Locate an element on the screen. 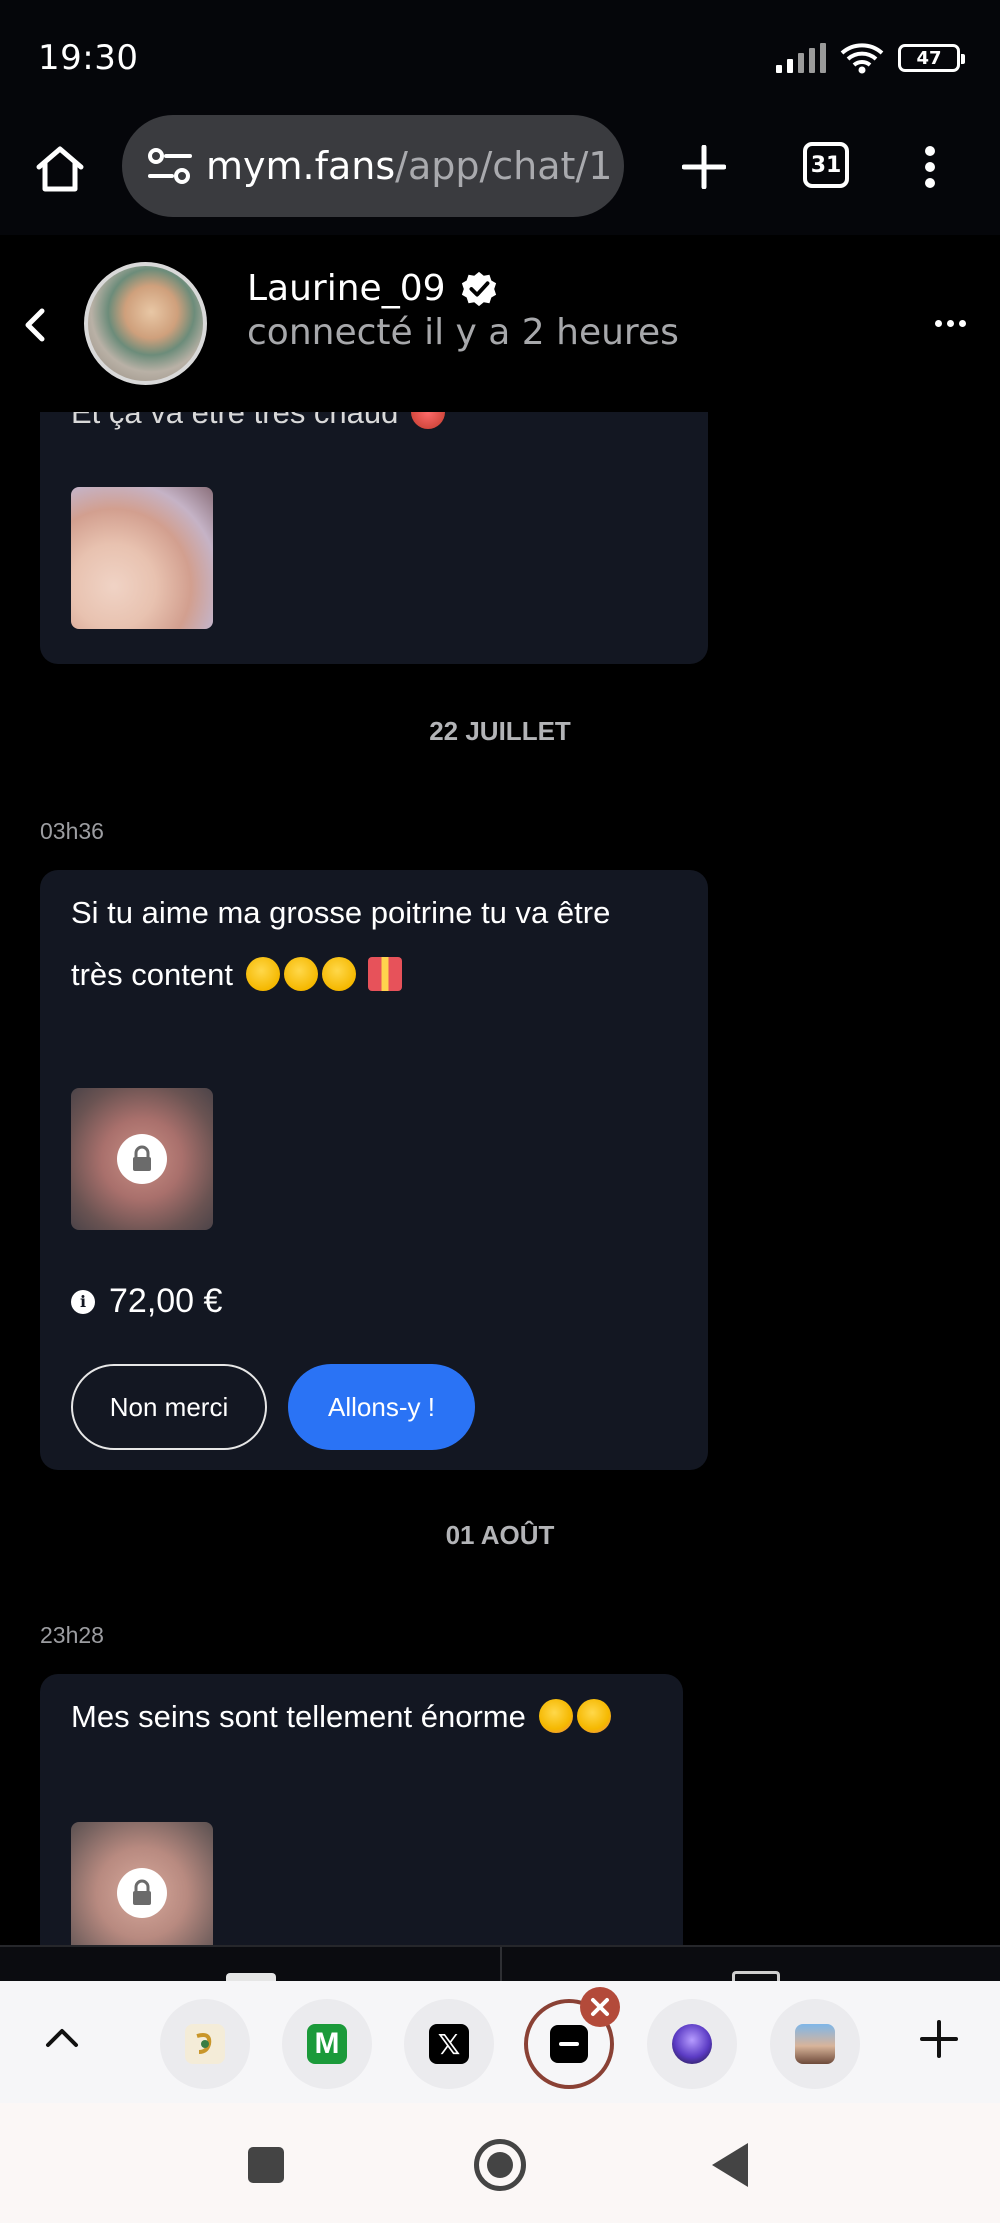  message-line: Si tu aime ma grosse poitrine tu va être is located at coordinates (341, 912).